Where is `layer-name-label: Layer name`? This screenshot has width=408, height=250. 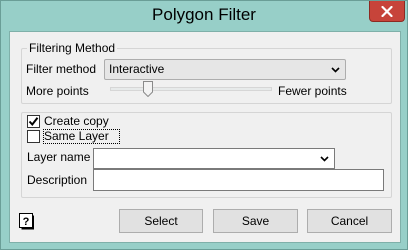 layer-name-label: Layer name is located at coordinates (59, 157).